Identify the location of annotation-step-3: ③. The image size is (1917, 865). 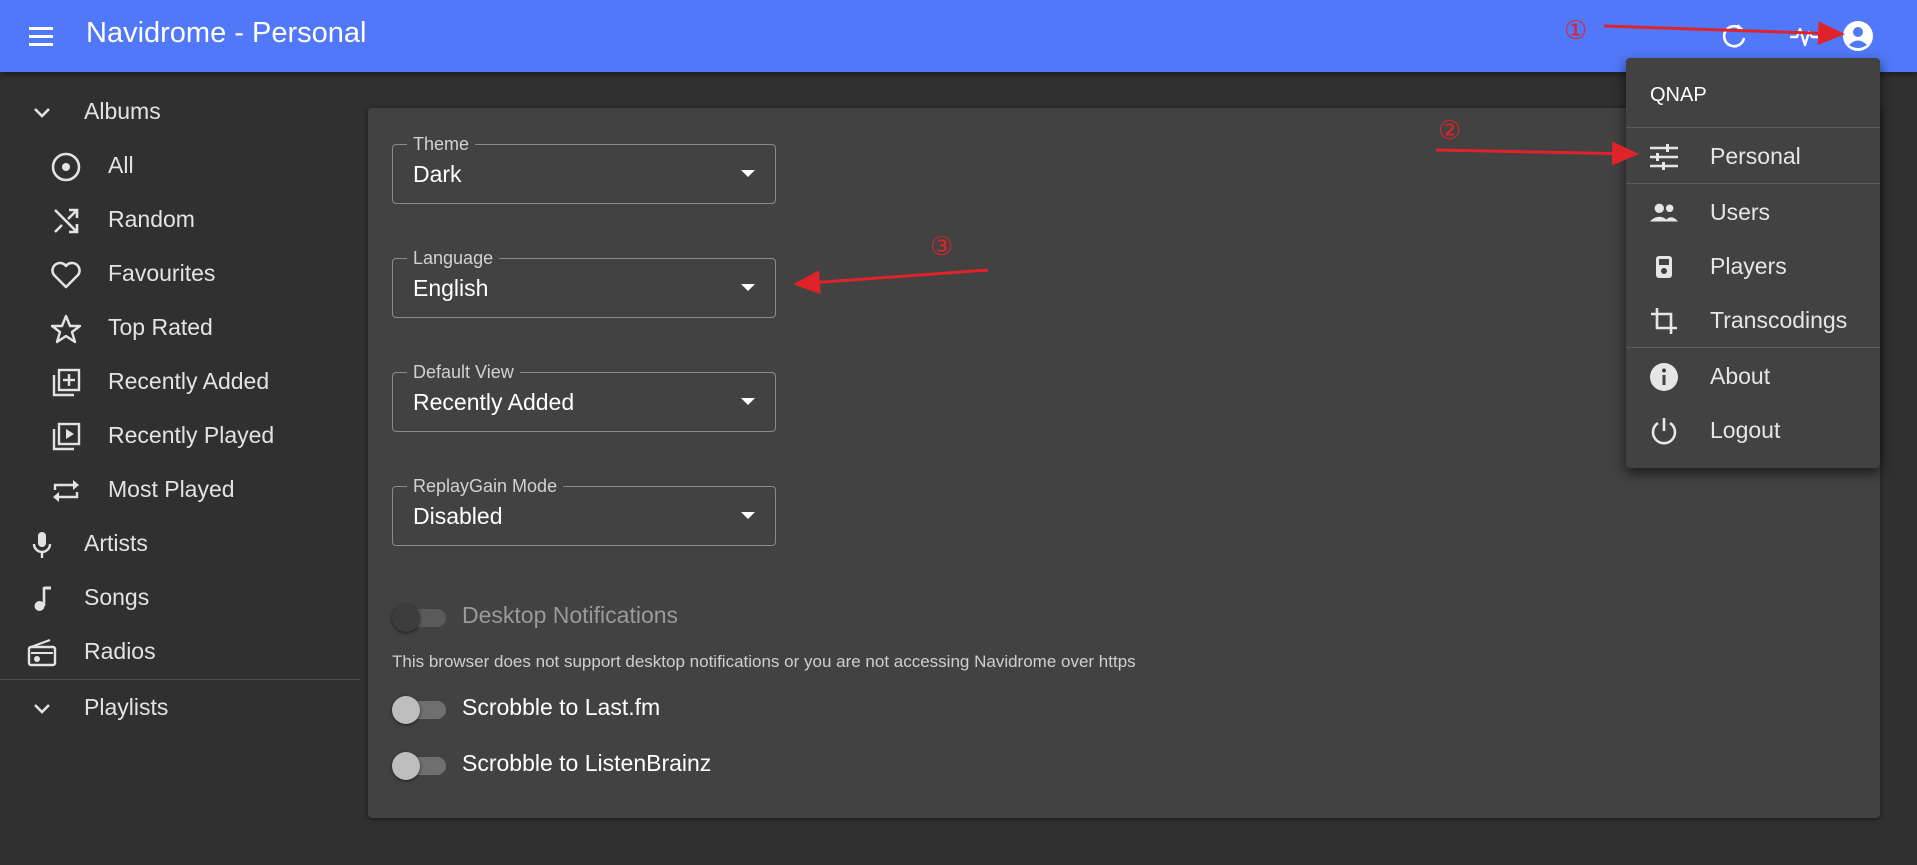
(942, 247).